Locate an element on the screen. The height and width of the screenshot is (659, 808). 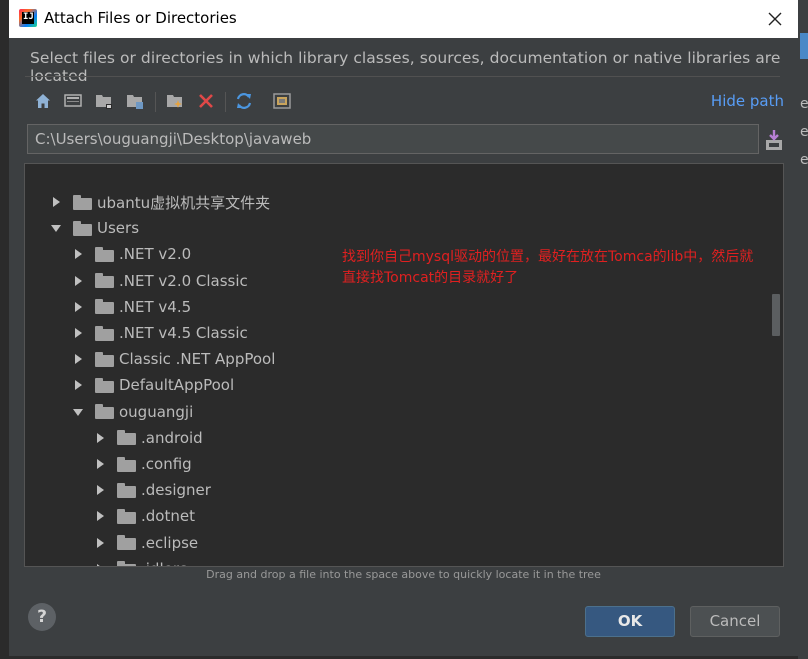
tree-row: .dotnet is located at coordinates (144, 516).